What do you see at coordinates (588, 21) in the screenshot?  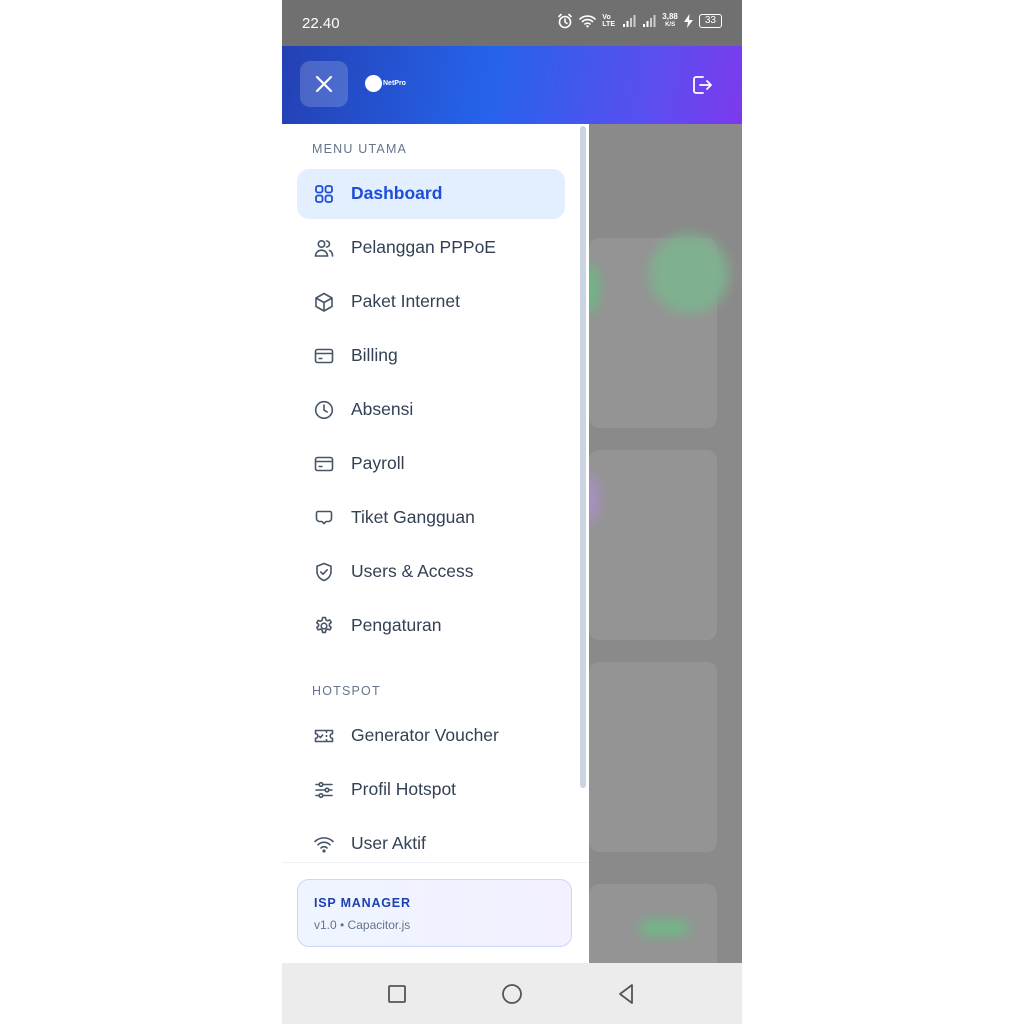 I see `wifi-status-icon` at bounding box center [588, 21].